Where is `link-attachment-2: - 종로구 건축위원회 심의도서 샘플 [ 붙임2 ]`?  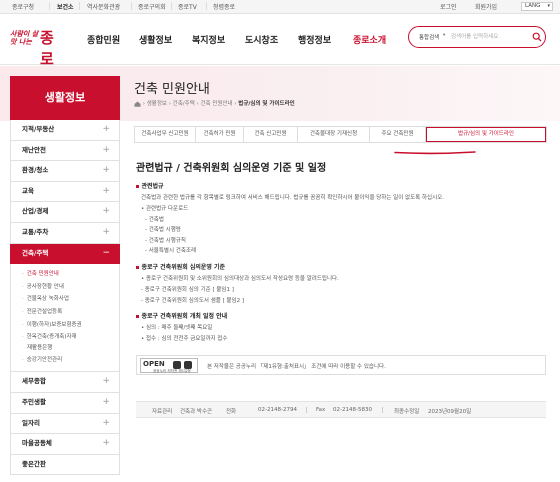 link-attachment-2: - 종로구 건축위원회 심의도서 샘플 [ 붙임2 ] is located at coordinates (192, 300).